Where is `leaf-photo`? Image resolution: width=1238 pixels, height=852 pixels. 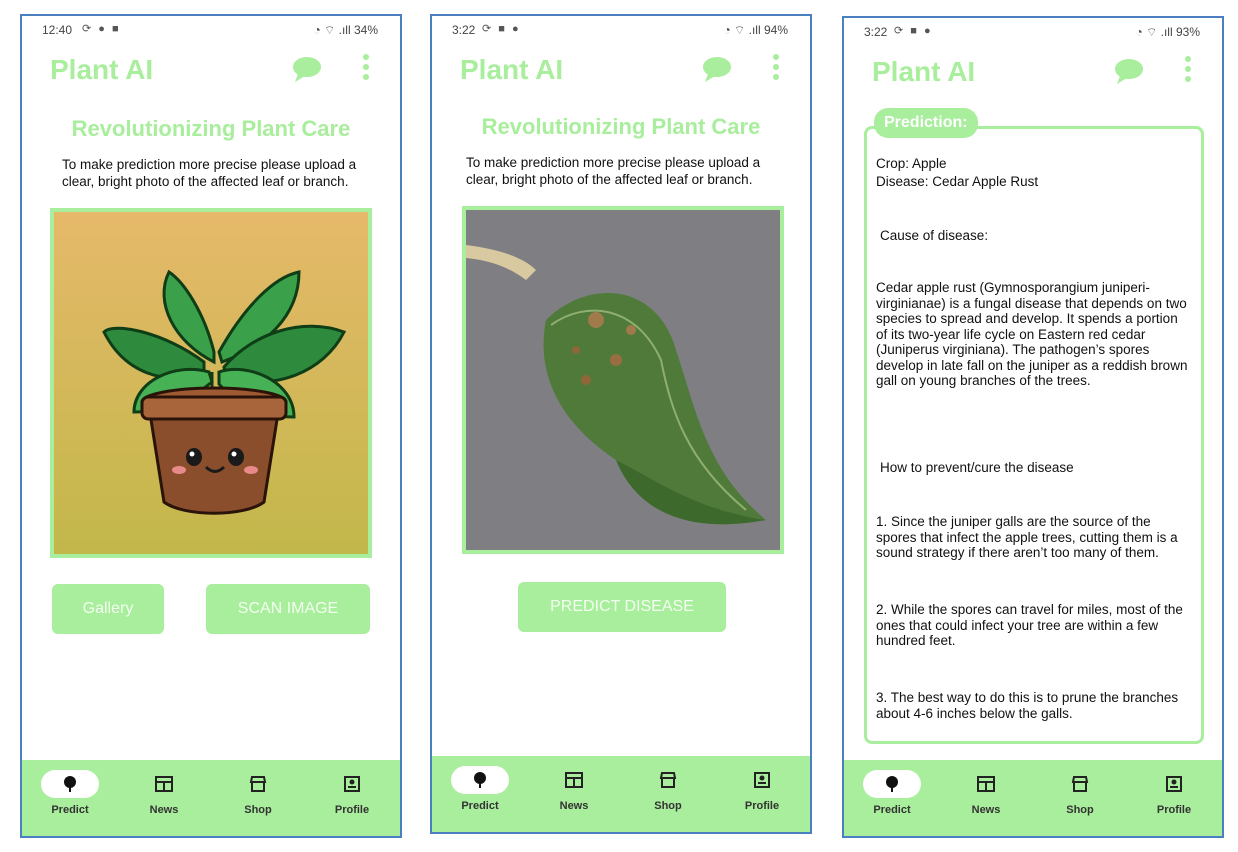 leaf-photo is located at coordinates (623, 380).